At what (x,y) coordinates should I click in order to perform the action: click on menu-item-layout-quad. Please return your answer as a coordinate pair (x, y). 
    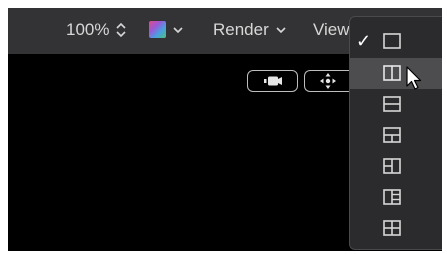
    Looking at the image, I should click on (396, 228).